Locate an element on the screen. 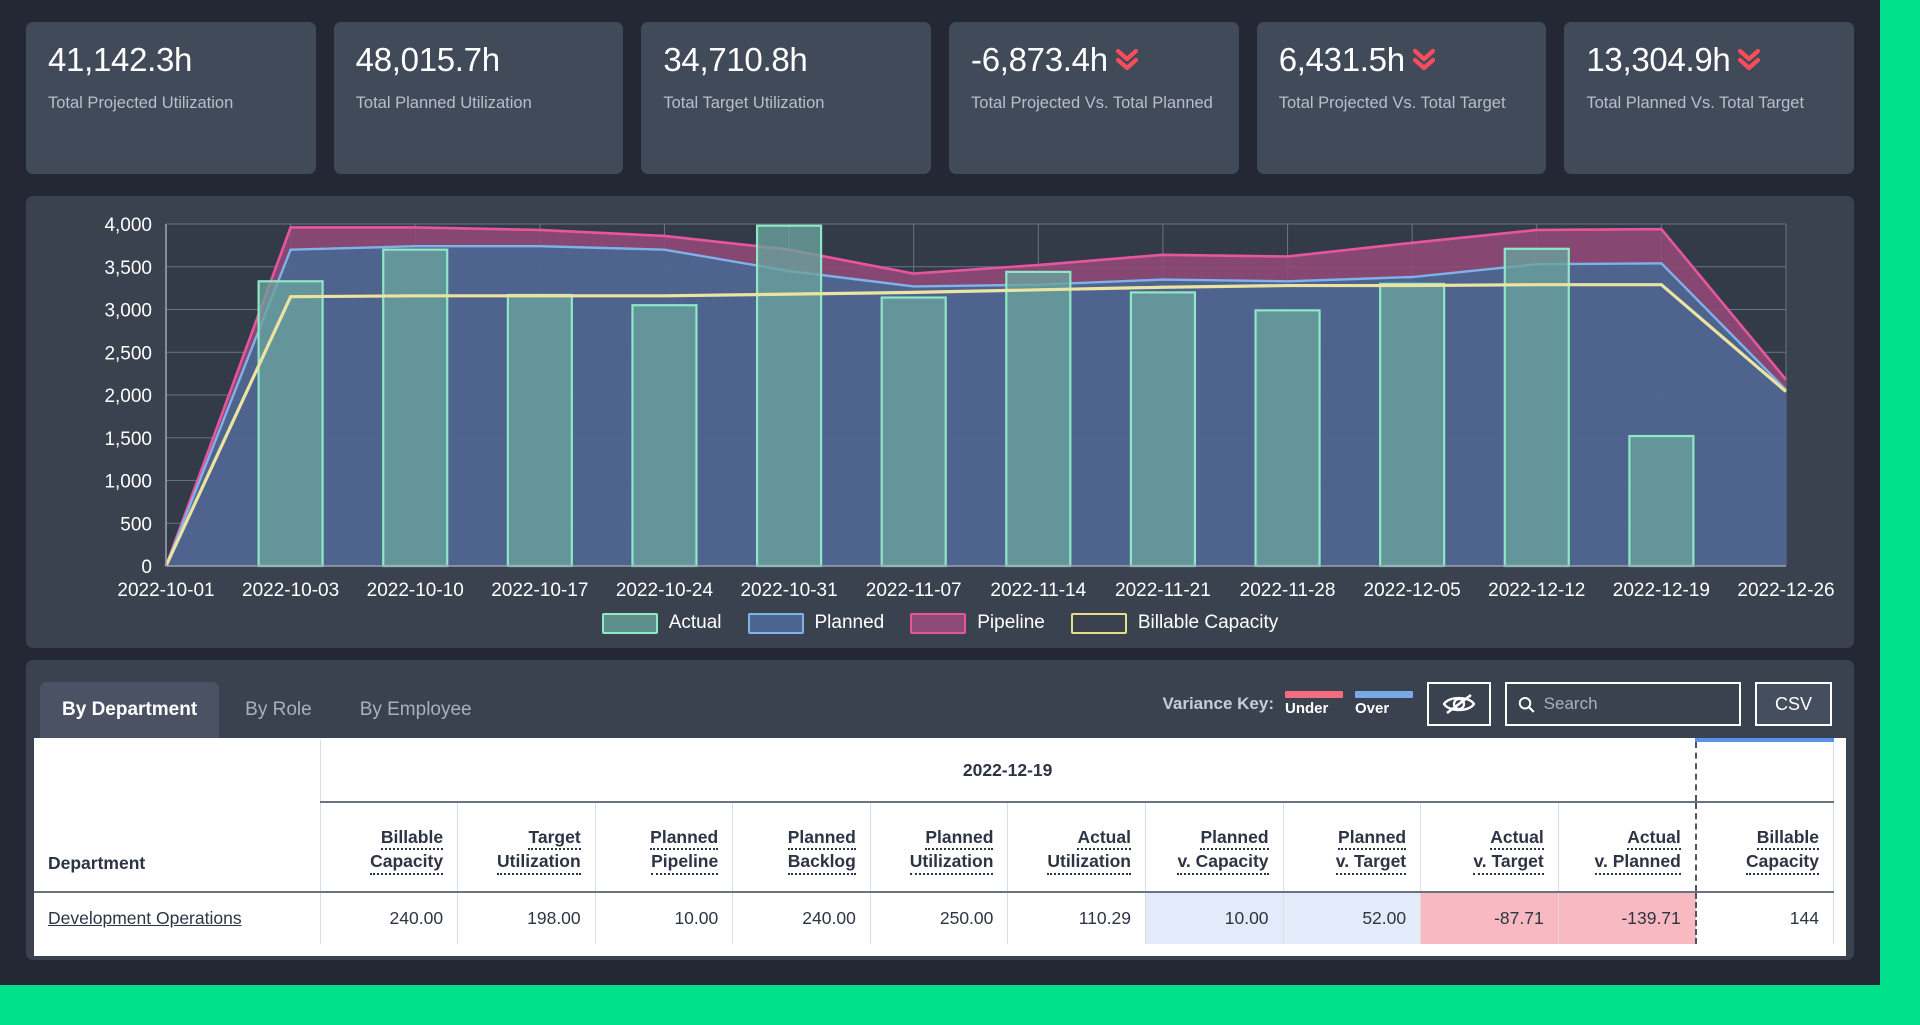 The width and height of the screenshot is (1920, 1025). svg-text: 2022-10-03 is located at coordinates (290, 590).